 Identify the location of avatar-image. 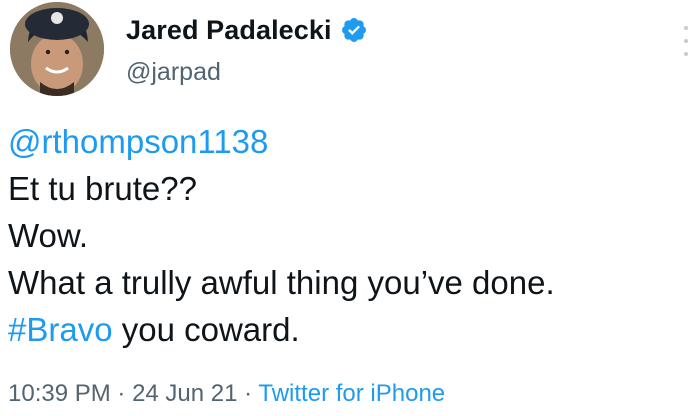
(57, 49).